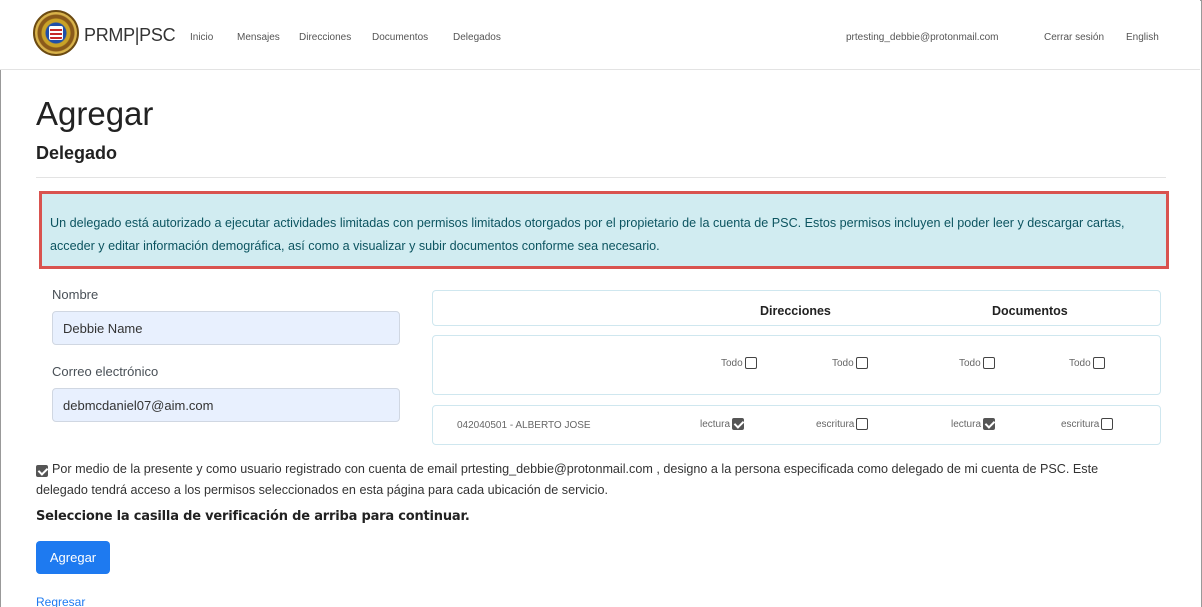 The width and height of the screenshot is (1202, 607). Describe the element at coordinates (325, 37) in the screenshot. I see `nav-link-direcciones: Direcciones` at that location.